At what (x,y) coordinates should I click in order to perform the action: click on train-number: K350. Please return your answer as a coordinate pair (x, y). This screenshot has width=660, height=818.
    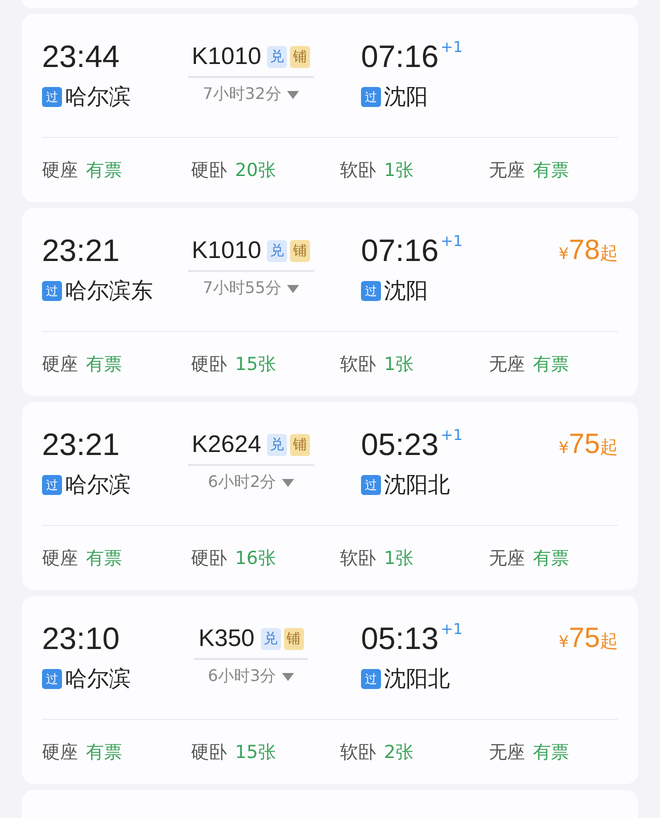
    Looking at the image, I should click on (226, 639).